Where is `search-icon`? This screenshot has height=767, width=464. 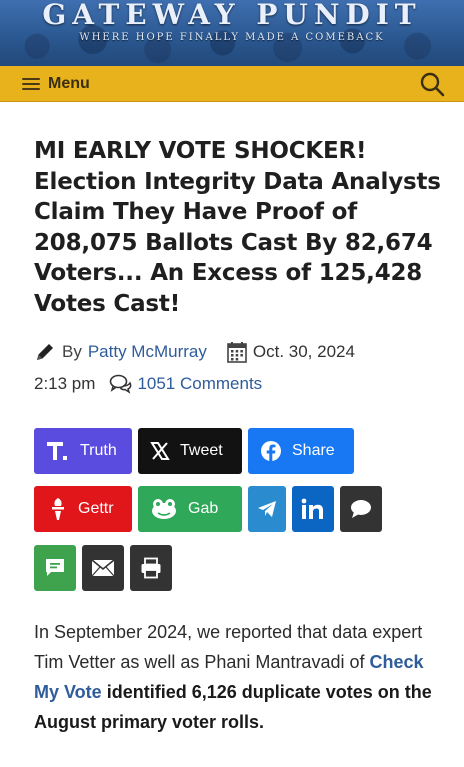 search-icon is located at coordinates (432, 84).